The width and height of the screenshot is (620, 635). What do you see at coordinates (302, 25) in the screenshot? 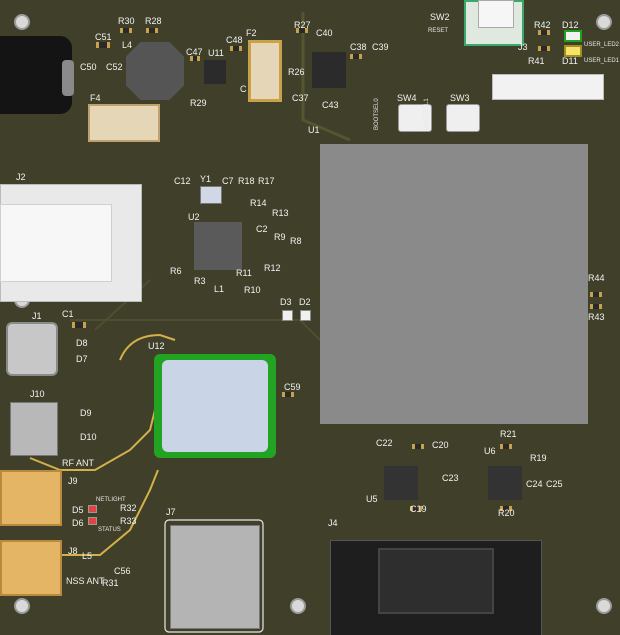
I see `refdes-R27: R27` at bounding box center [302, 25].